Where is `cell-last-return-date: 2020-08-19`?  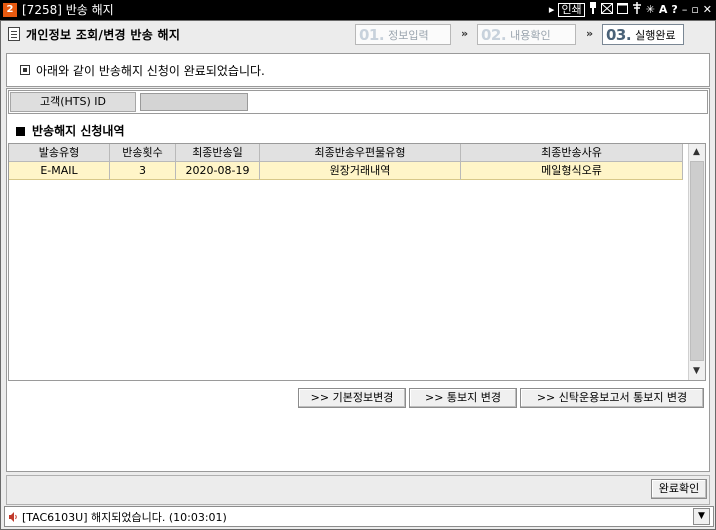
cell-last-return-date: 2020-08-19 is located at coordinates (218, 171).